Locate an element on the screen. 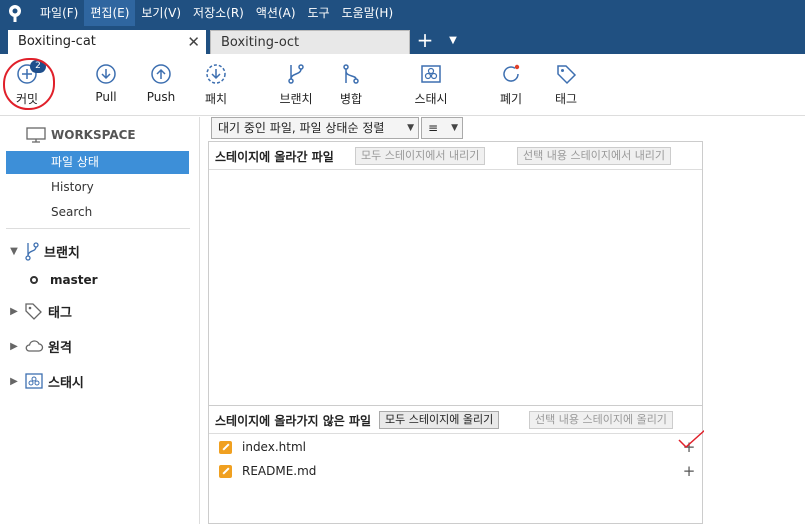 The height and width of the screenshot is (524, 805). sidebar-section-tags: ▶ 태그 is located at coordinates (39, 311).